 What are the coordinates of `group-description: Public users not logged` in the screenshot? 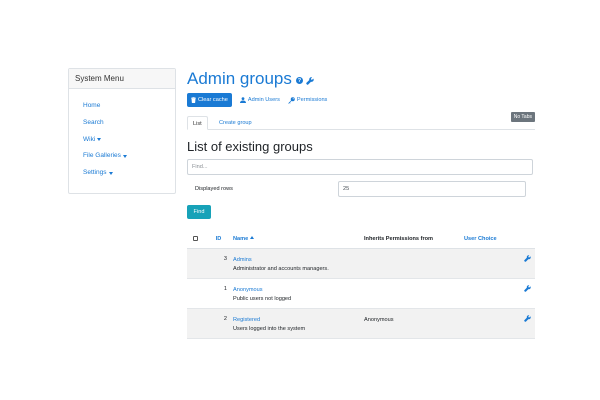 It's located at (262, 299).